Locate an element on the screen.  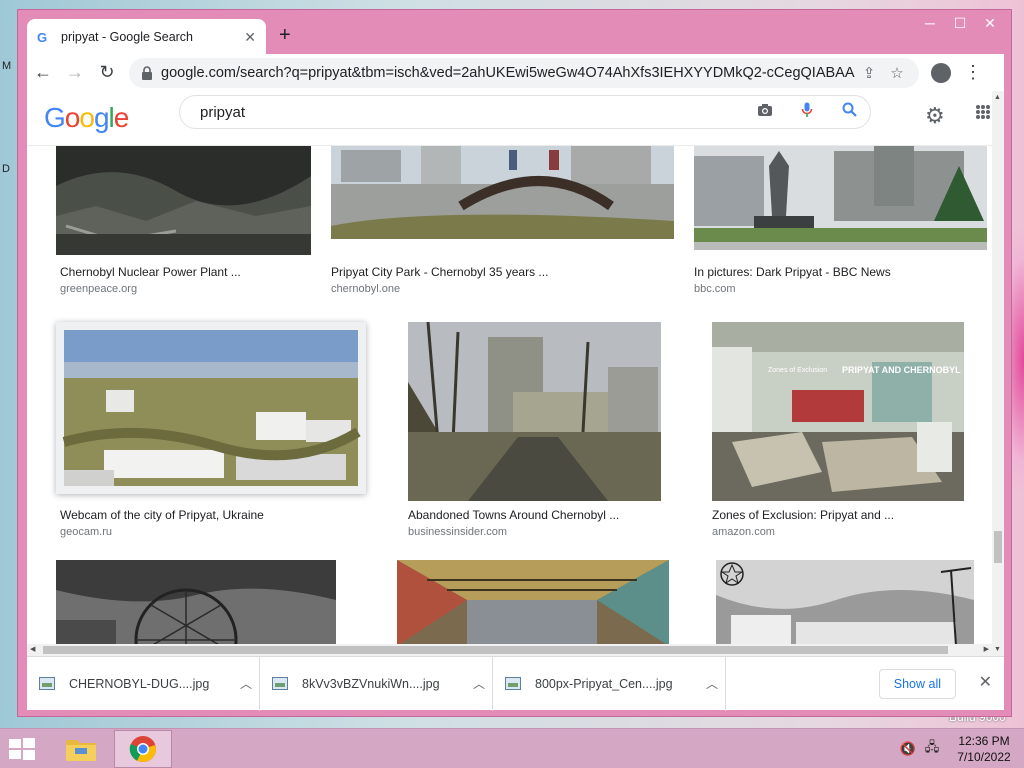
download-filename: 8kVv3vBZVnukiWn....jpg is located at coordinates (384, 684).